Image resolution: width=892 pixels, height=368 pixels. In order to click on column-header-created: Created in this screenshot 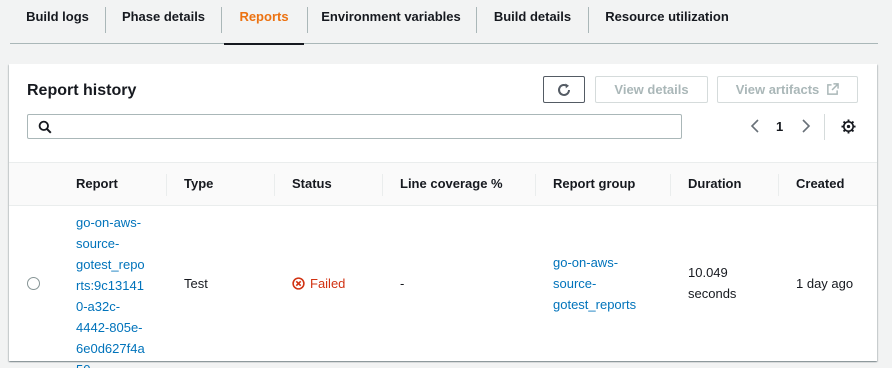, I will do `click(820, 184)`.